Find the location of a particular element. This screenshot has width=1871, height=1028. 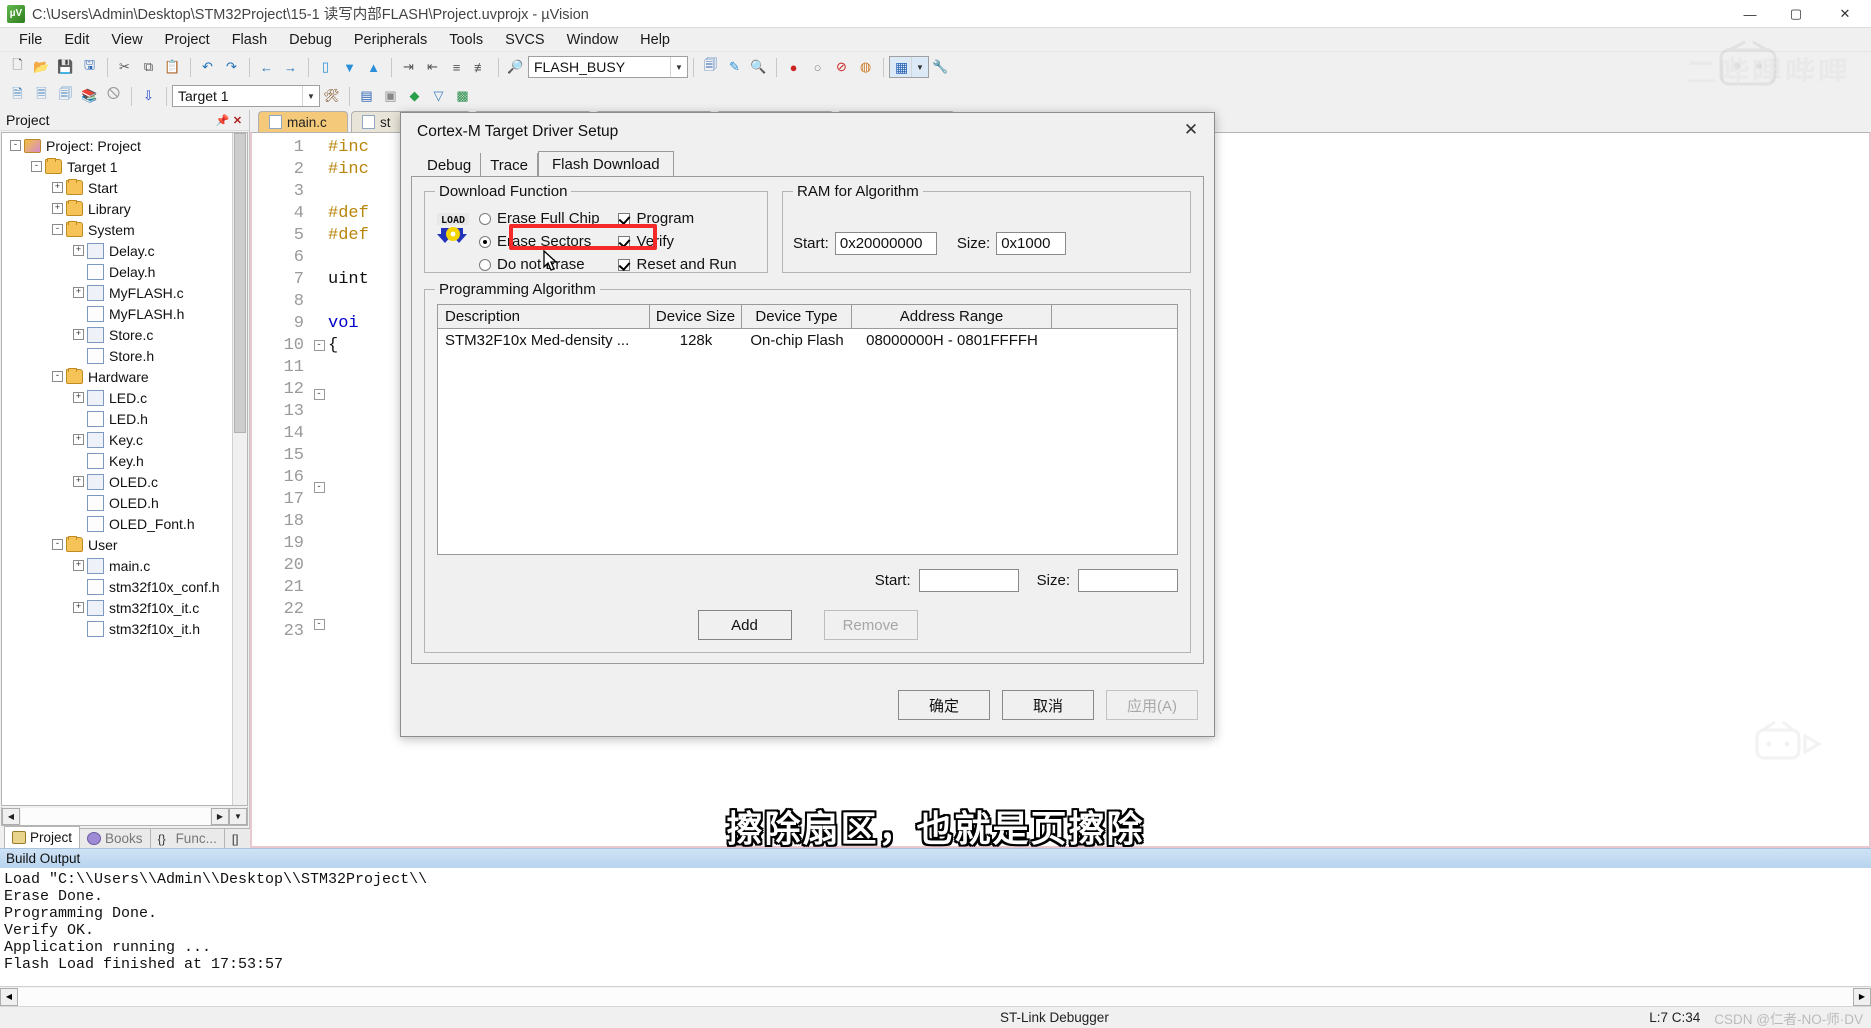

tab-debug: Debug is located at coordinates (450, 165).